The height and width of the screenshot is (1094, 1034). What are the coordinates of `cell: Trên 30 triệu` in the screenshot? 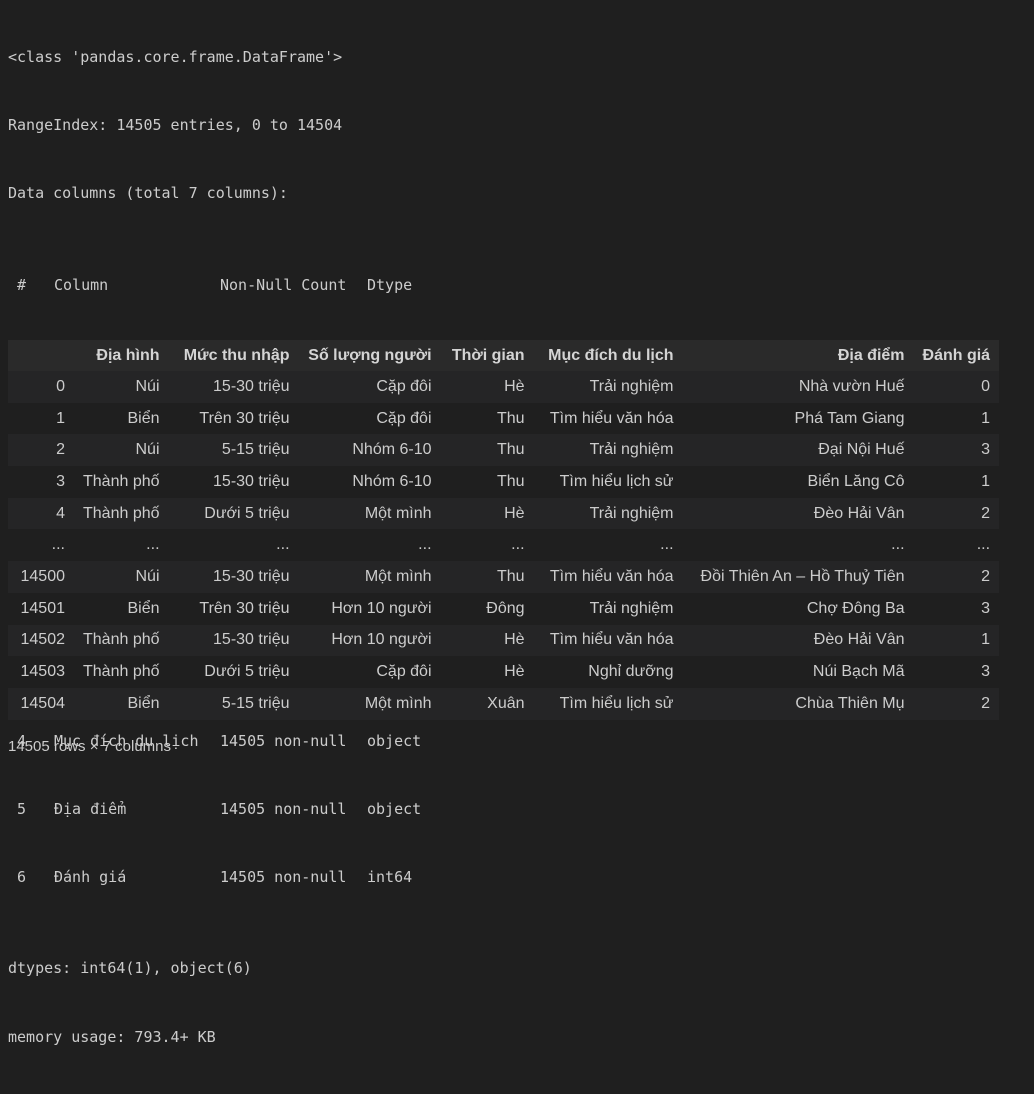 It's located at (244, 608).